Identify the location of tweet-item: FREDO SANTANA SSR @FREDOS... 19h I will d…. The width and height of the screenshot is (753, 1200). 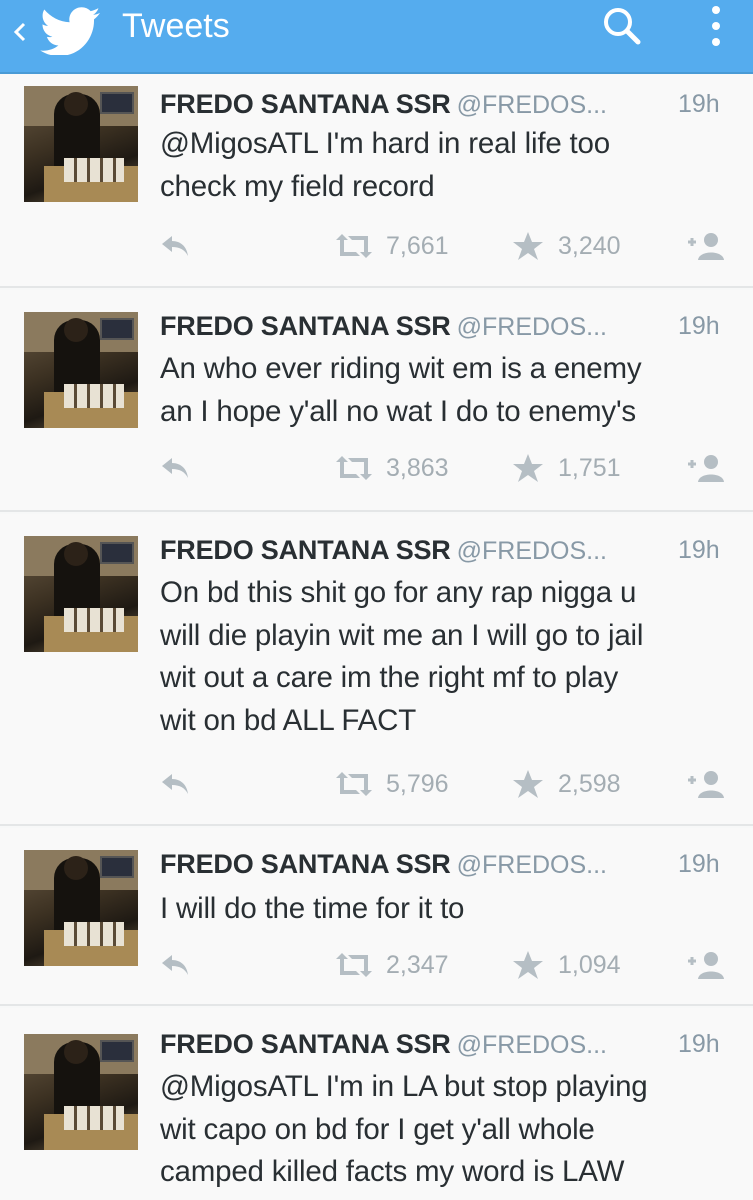
(376, 917).